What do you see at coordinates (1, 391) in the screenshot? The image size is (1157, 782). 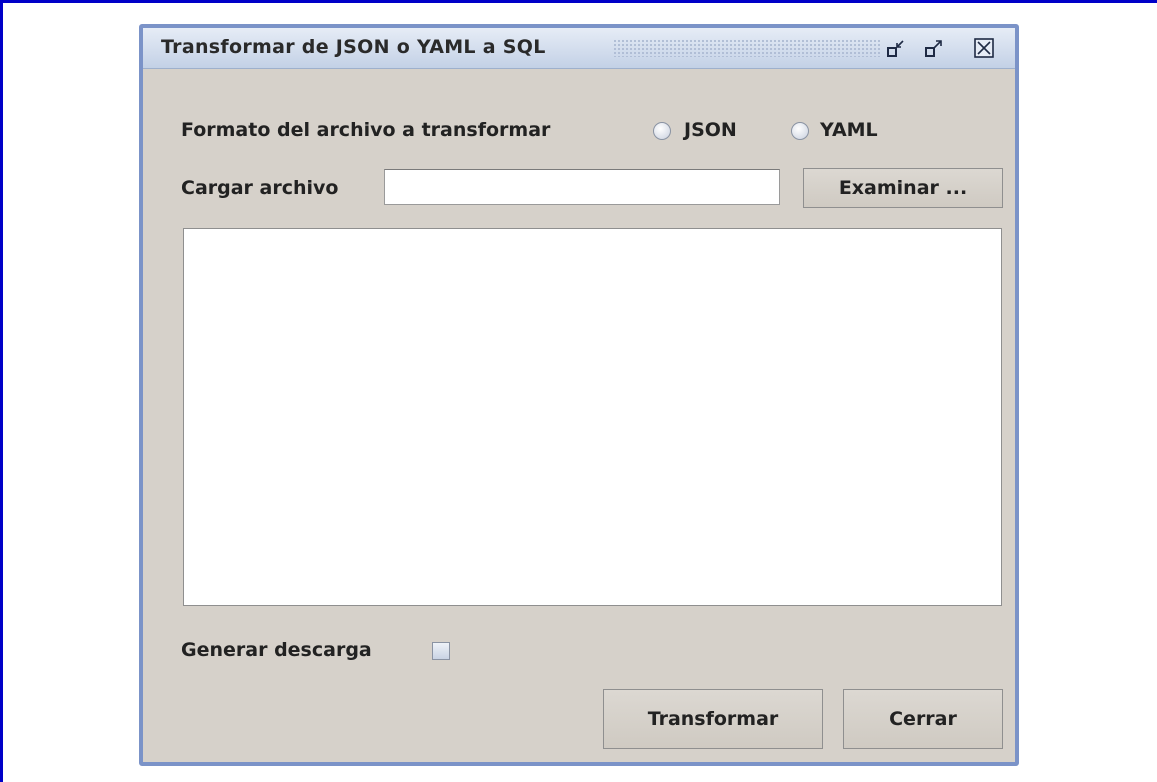 I see `frame-left-border` at bounding box center [1, 391].